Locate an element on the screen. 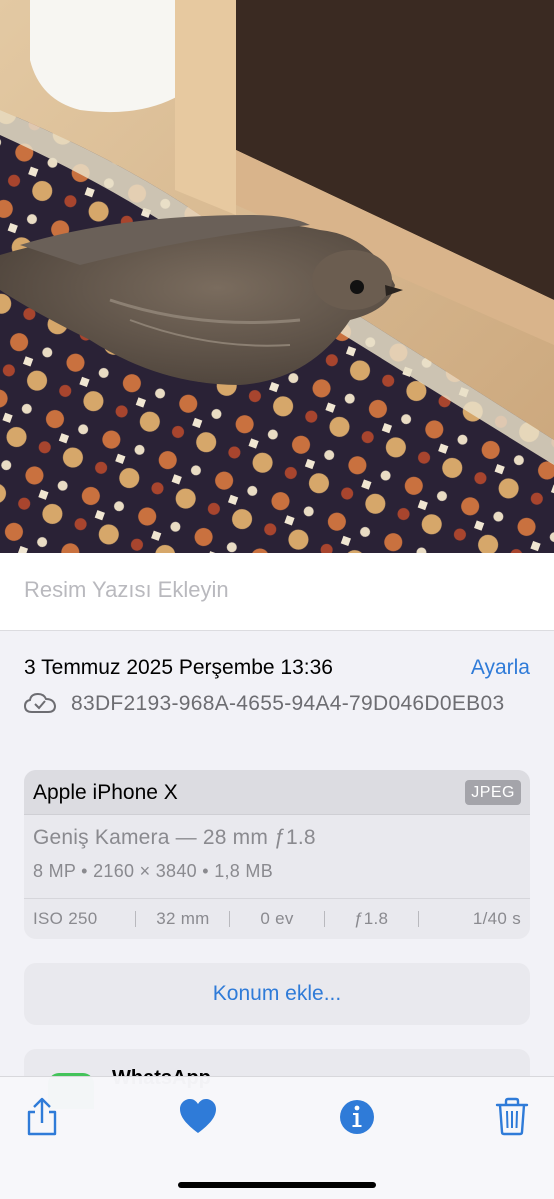 This screenshot has width=554, height=1199. exif-iso: ISO 250 is located at coordinates (65, 918).